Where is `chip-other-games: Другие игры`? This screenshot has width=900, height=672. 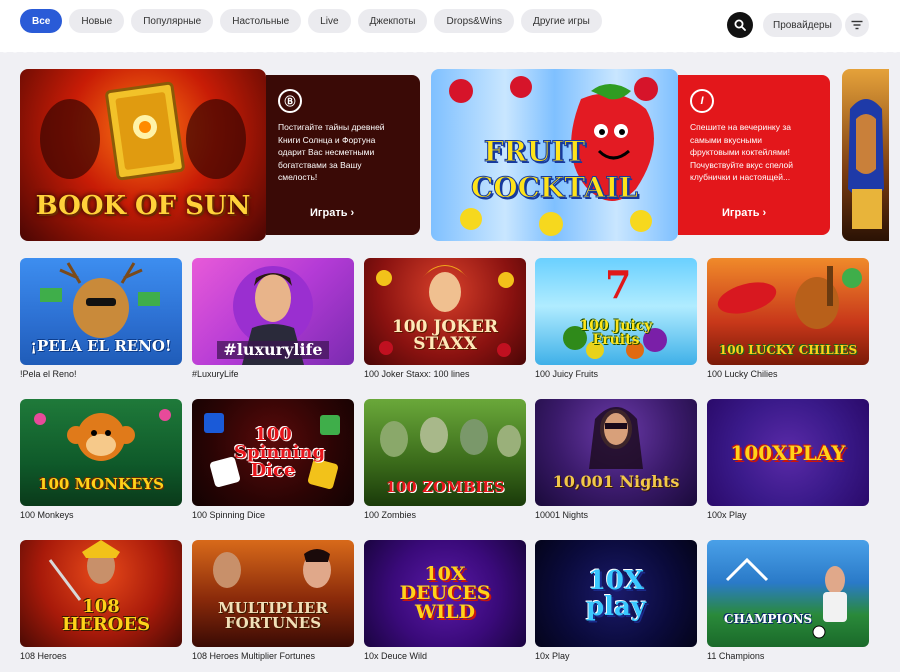
chip-other-games: Другие игры is located at coordinates (561, 21).